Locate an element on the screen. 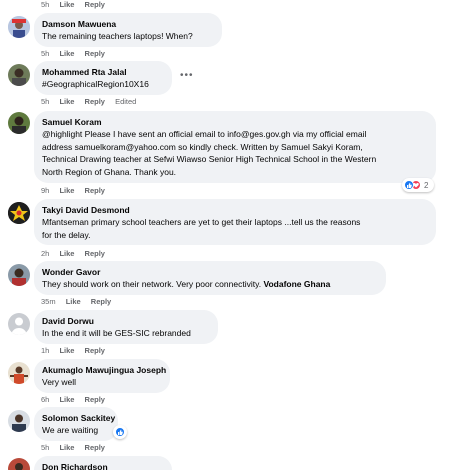 The image size is (460, 470). comment-author: Akumaglo Mawujingua Joseph is located at coordinates (104, 370).